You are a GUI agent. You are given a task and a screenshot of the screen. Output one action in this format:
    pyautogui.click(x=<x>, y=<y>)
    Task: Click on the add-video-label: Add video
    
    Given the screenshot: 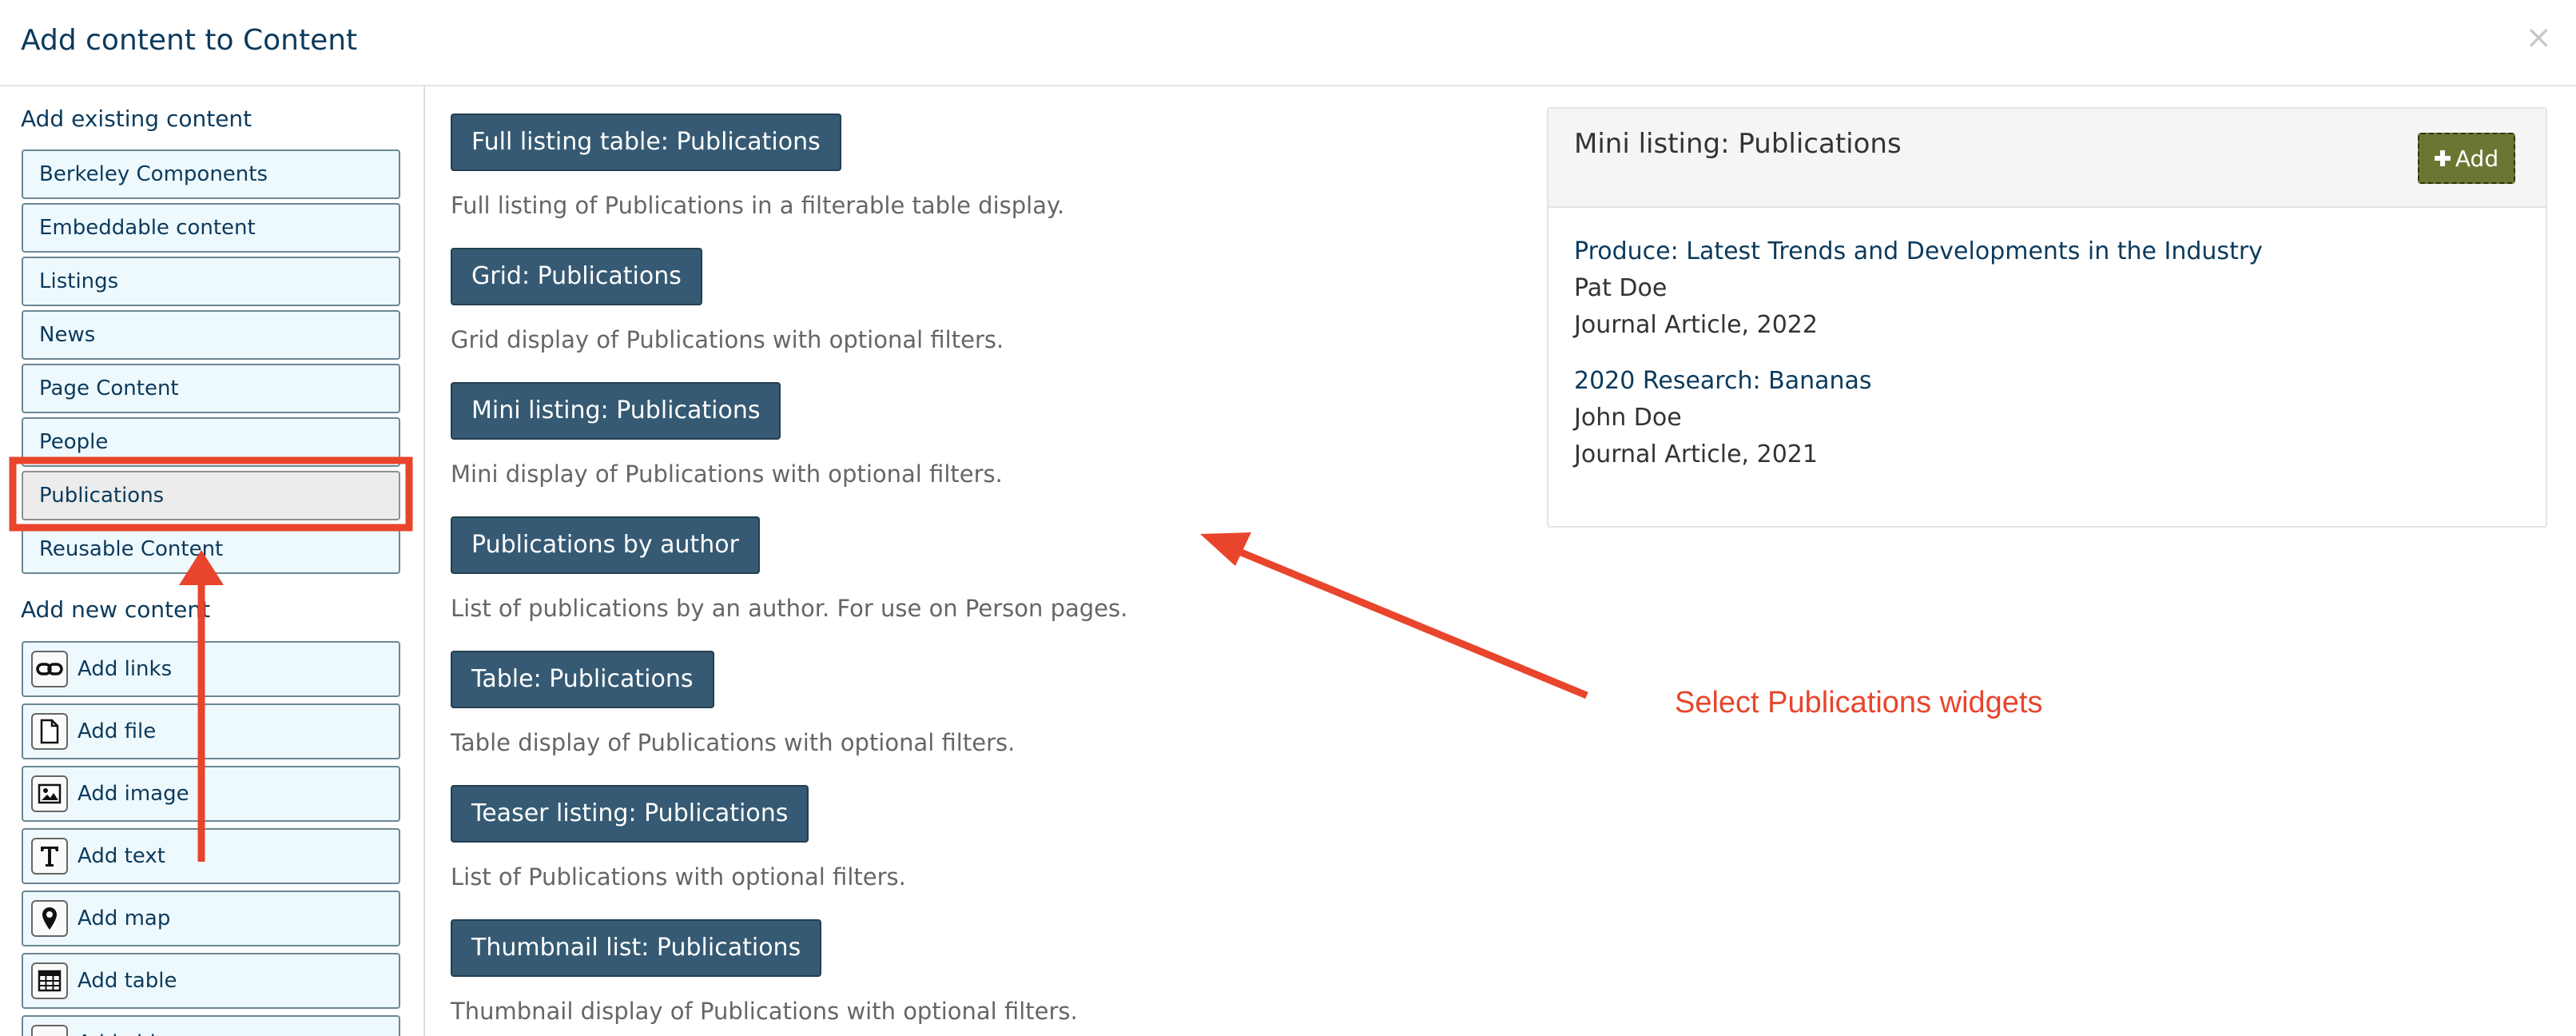 What is the action you would take?
    pyautogui.click(x=129, y=1026)
    